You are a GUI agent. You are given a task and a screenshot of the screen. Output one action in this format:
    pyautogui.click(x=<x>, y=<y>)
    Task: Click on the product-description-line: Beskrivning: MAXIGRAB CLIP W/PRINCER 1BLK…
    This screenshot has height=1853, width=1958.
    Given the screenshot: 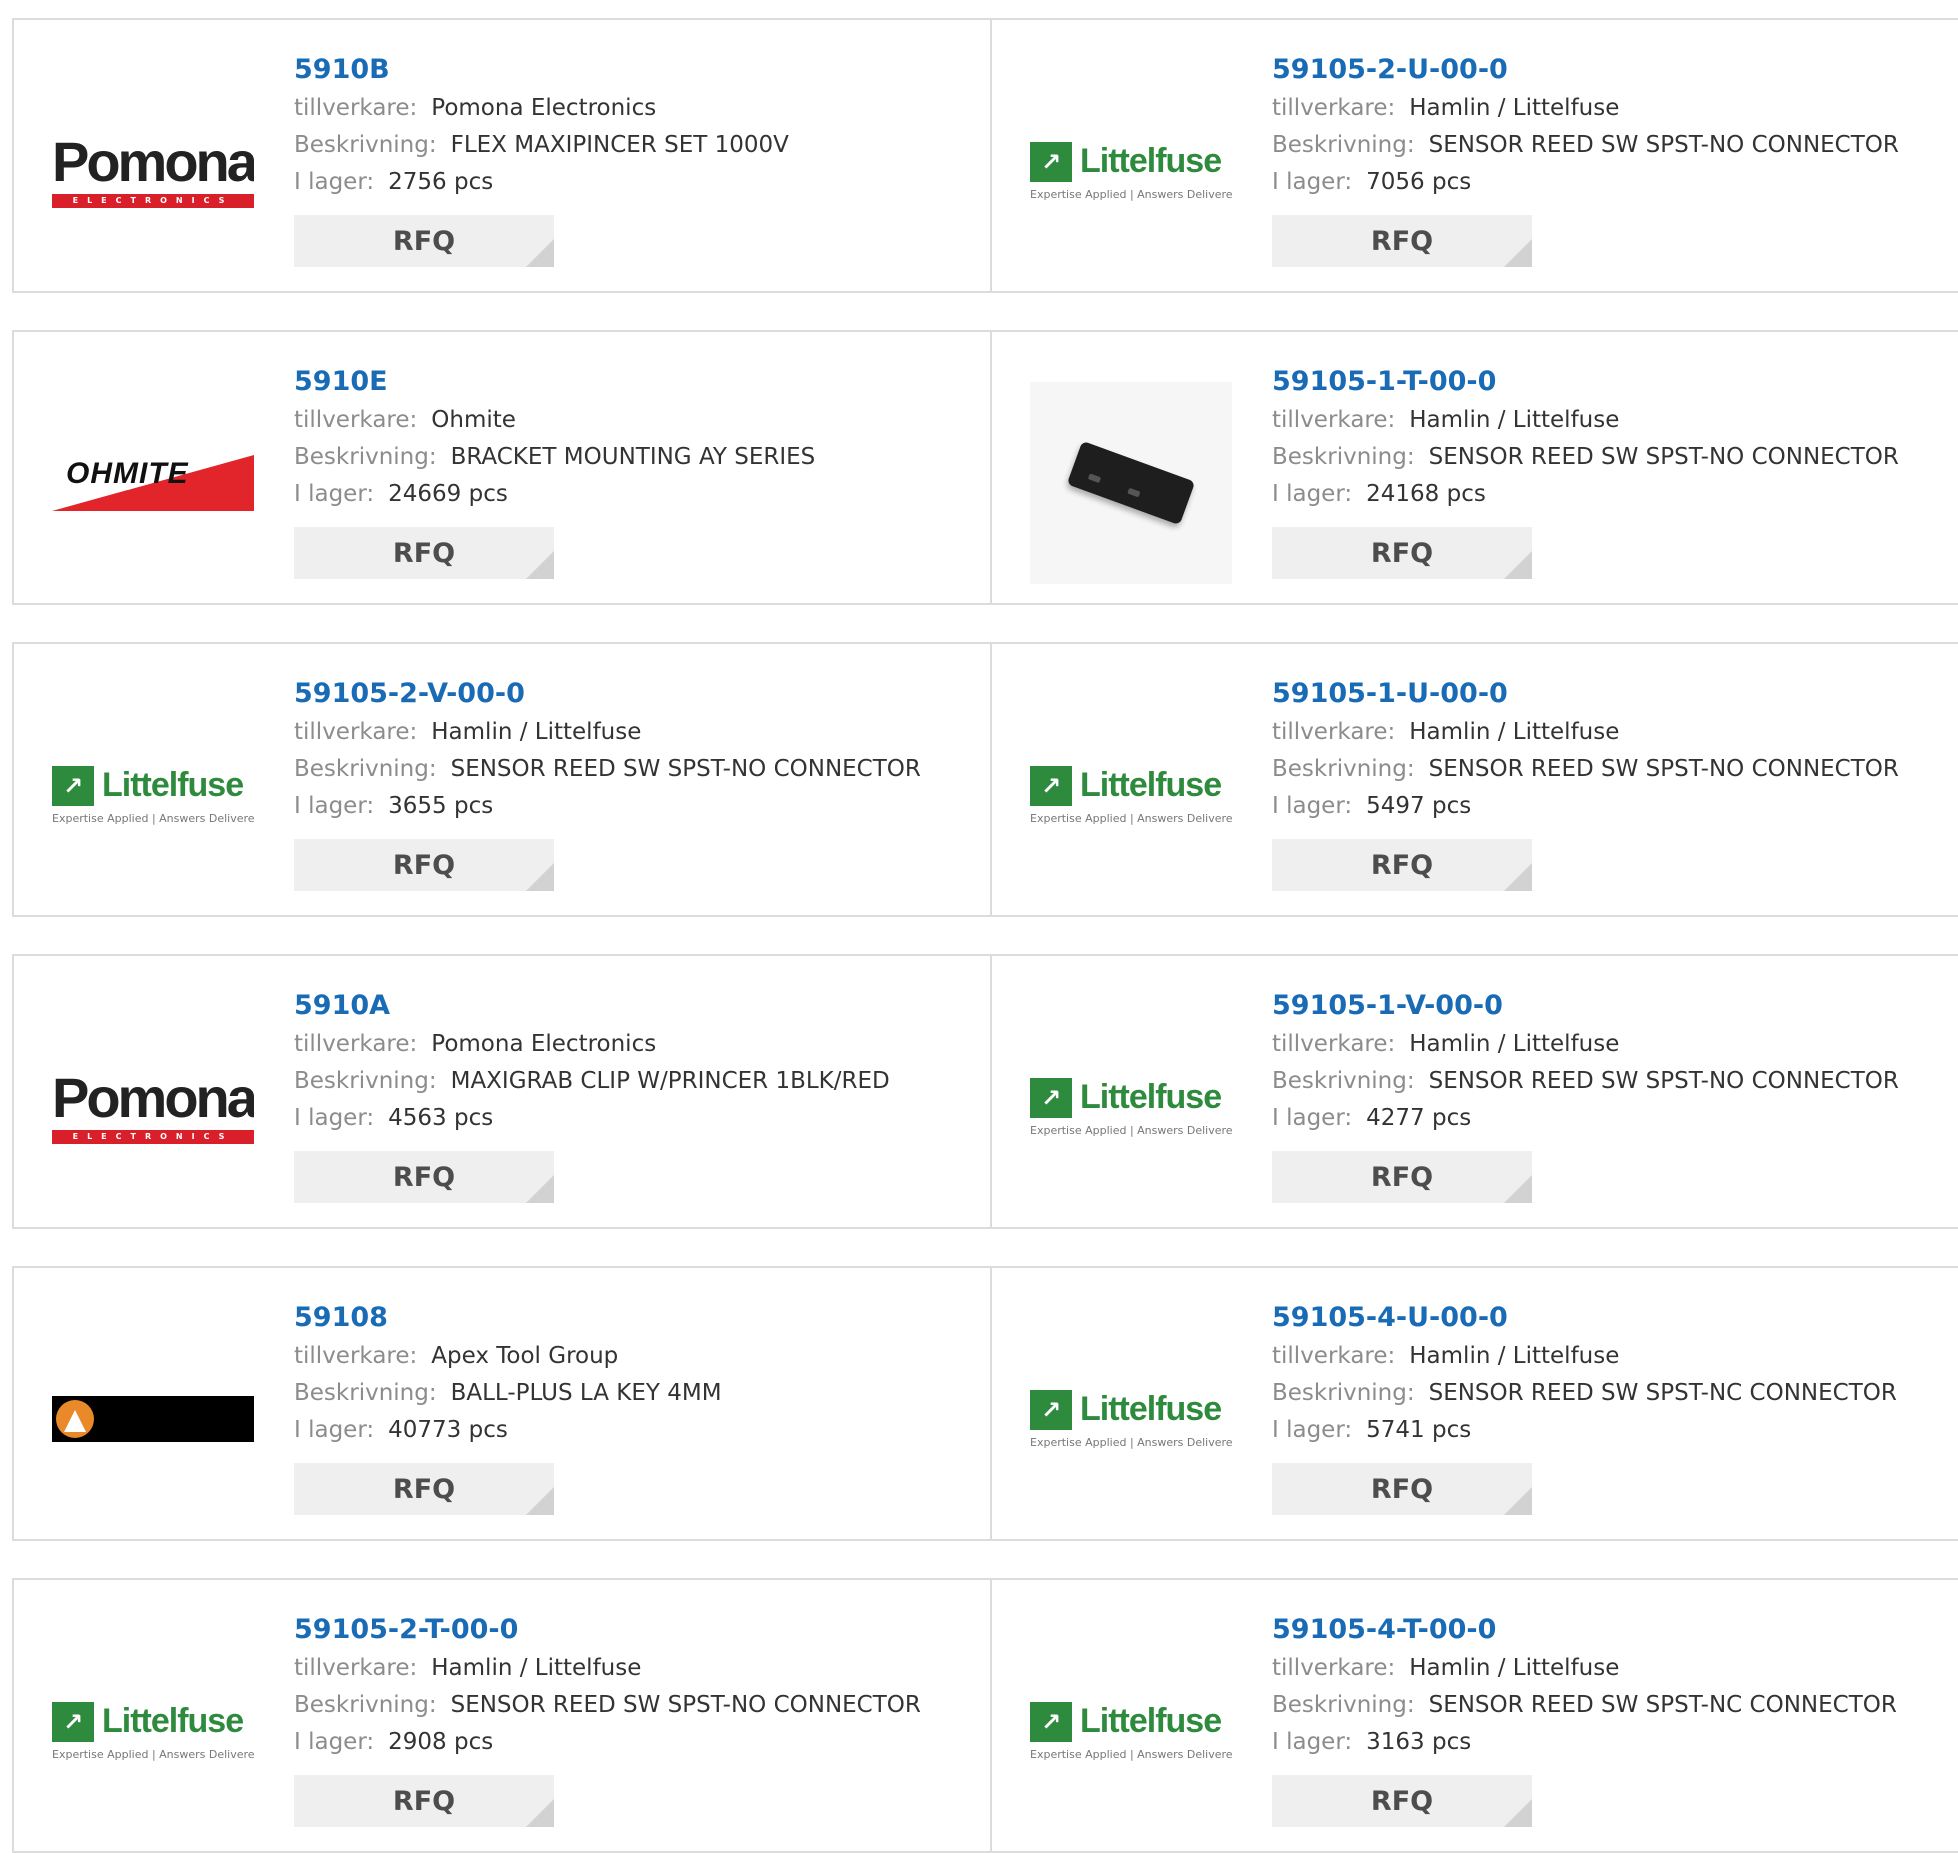 What is the action you would take?
    pyautogui.click(x=632, y=1081)
    